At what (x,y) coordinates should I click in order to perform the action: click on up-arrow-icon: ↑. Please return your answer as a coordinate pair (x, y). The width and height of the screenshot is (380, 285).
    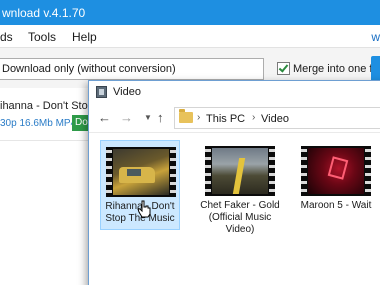
    Looking at the image, I should click on (160, 117).